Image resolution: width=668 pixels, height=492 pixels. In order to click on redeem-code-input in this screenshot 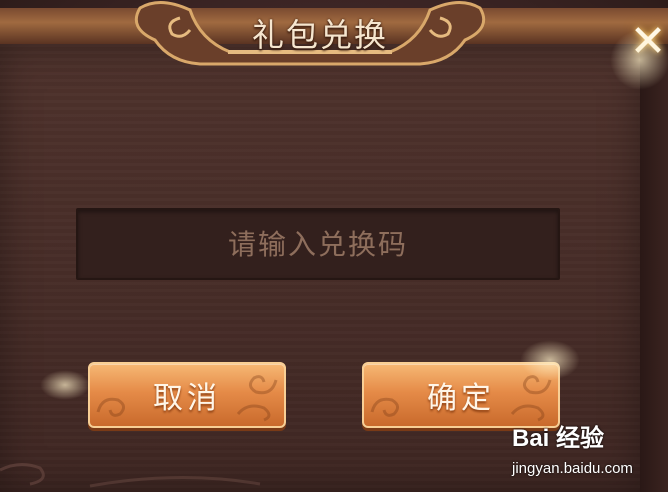, I will do `click(318, 244)`.